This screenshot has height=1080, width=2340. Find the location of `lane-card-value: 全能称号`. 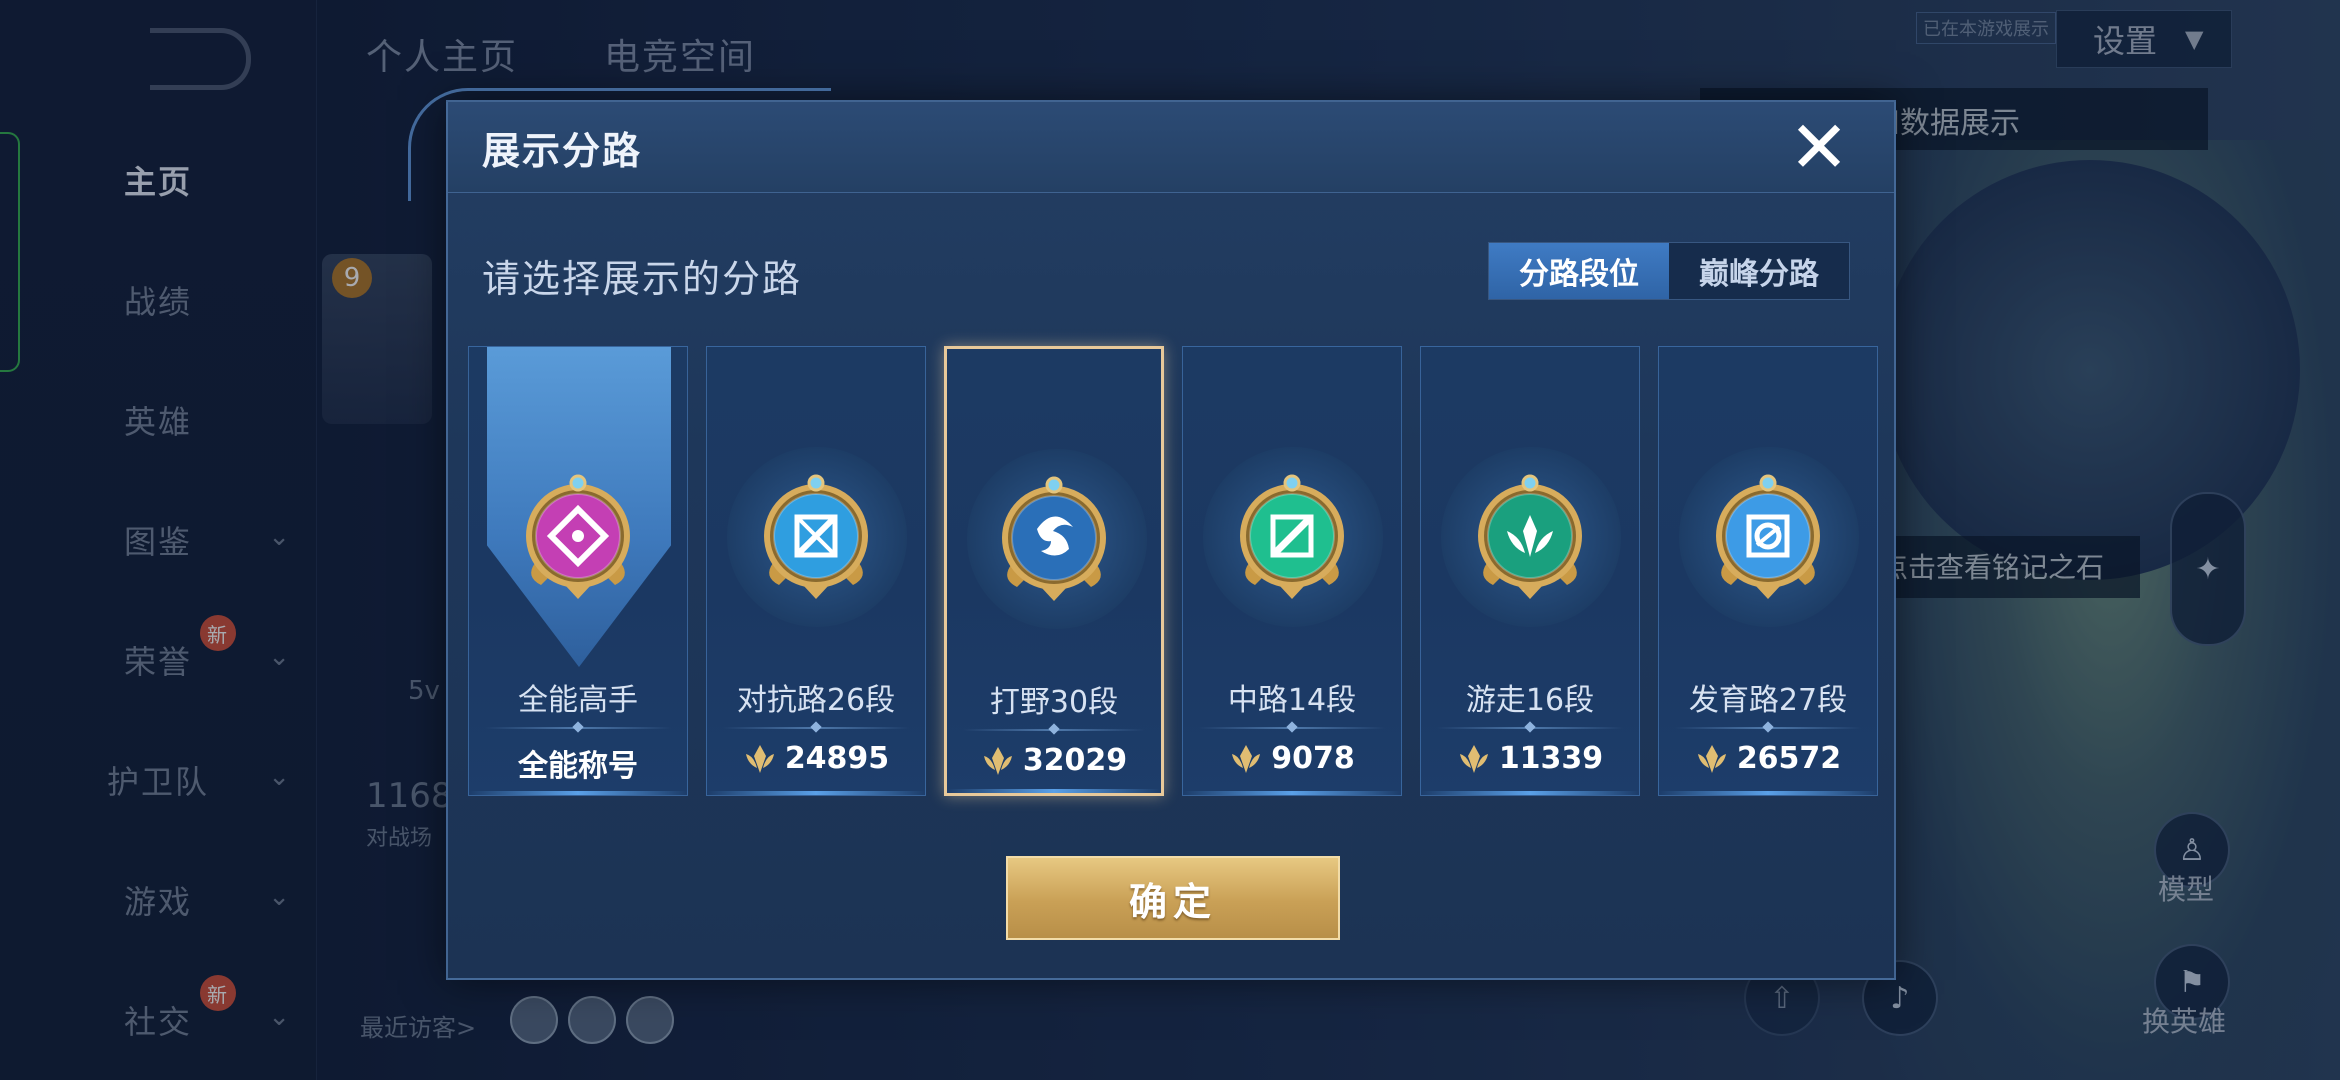

lane-card-value: 全能称号 is located at coordinates (578, 763).